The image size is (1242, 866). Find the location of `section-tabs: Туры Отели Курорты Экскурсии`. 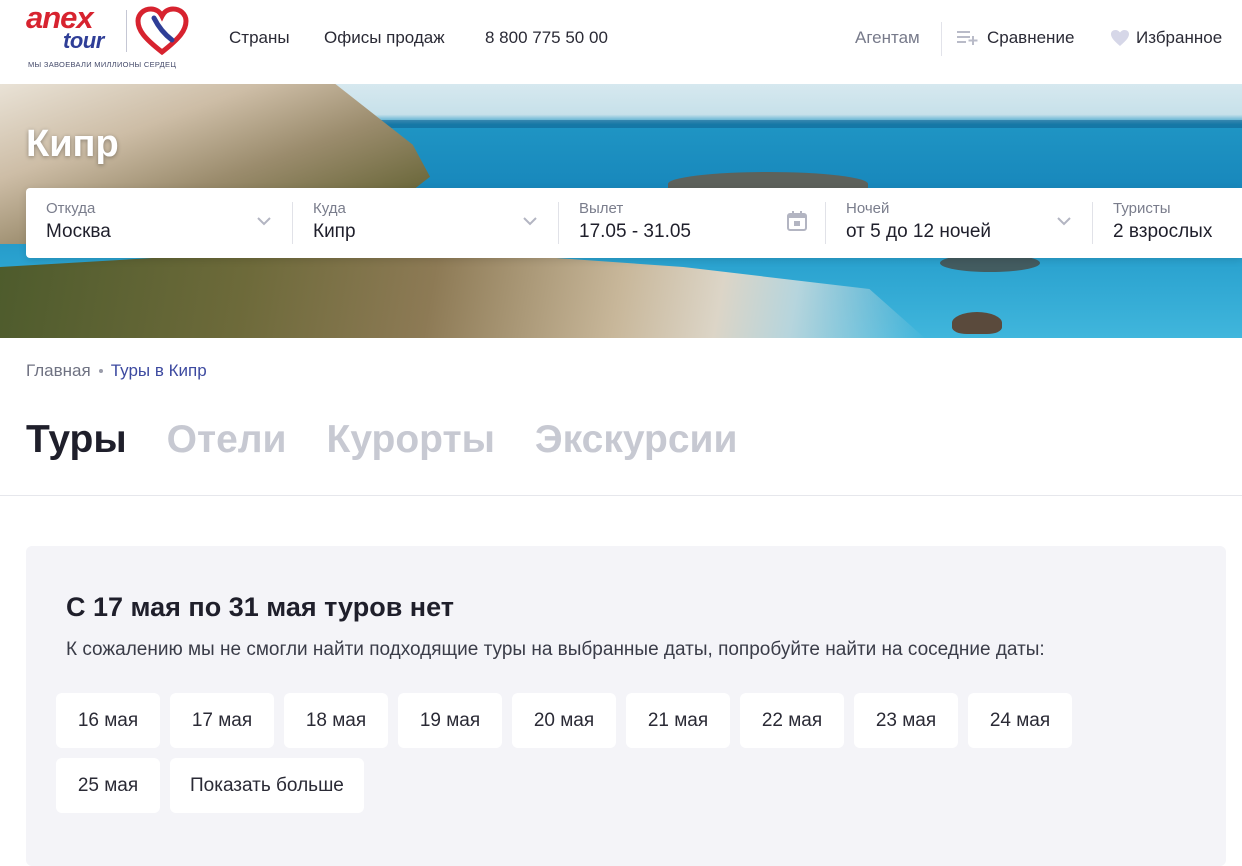

section-tabs: Туры Отели Курорты Экскурсии is located at coordinates (382, 440).